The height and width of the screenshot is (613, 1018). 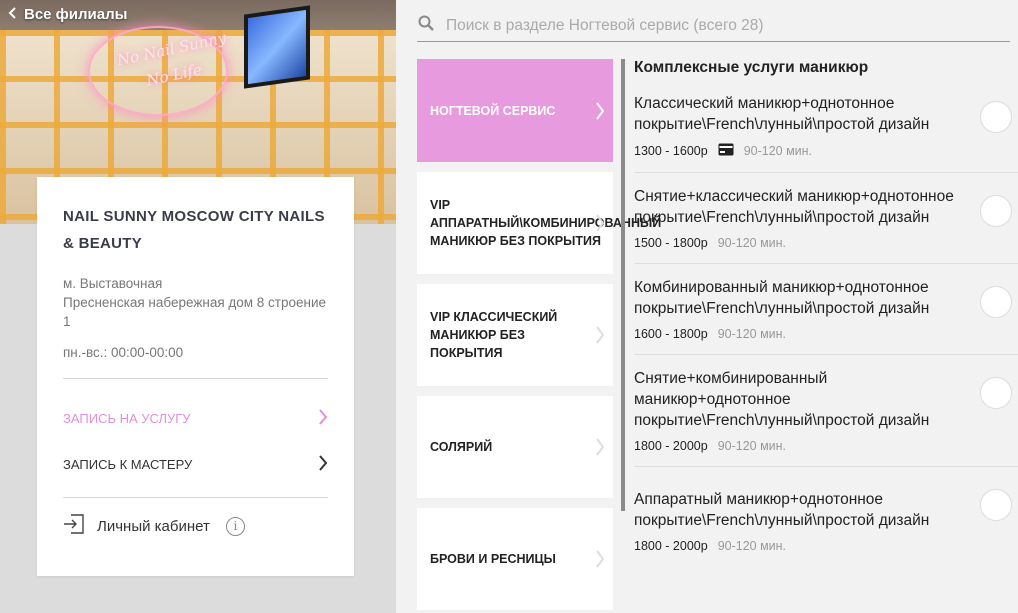 What do you see at coordinates (493, 110) in the screenshot?
I see `category-label: НОГТЕВОЙ СЕРВИС` at bounding box center [493, 110].